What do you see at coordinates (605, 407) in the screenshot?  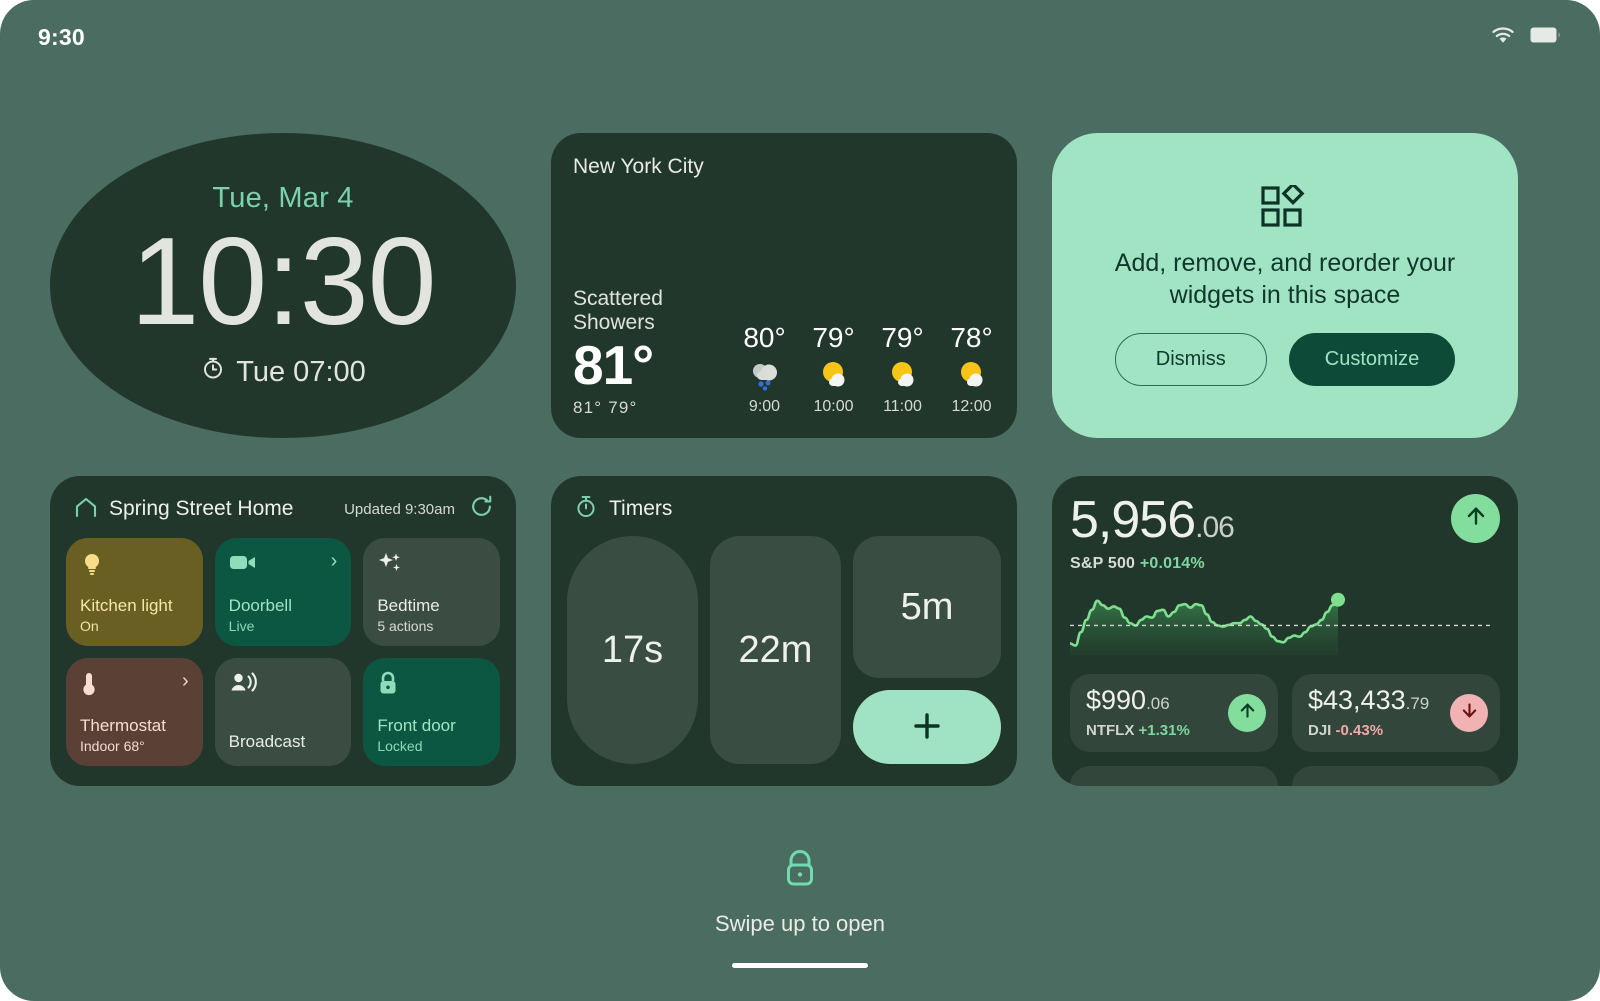 I see `weather-high-low: 81° 79°` at bounding box center [605, 407].